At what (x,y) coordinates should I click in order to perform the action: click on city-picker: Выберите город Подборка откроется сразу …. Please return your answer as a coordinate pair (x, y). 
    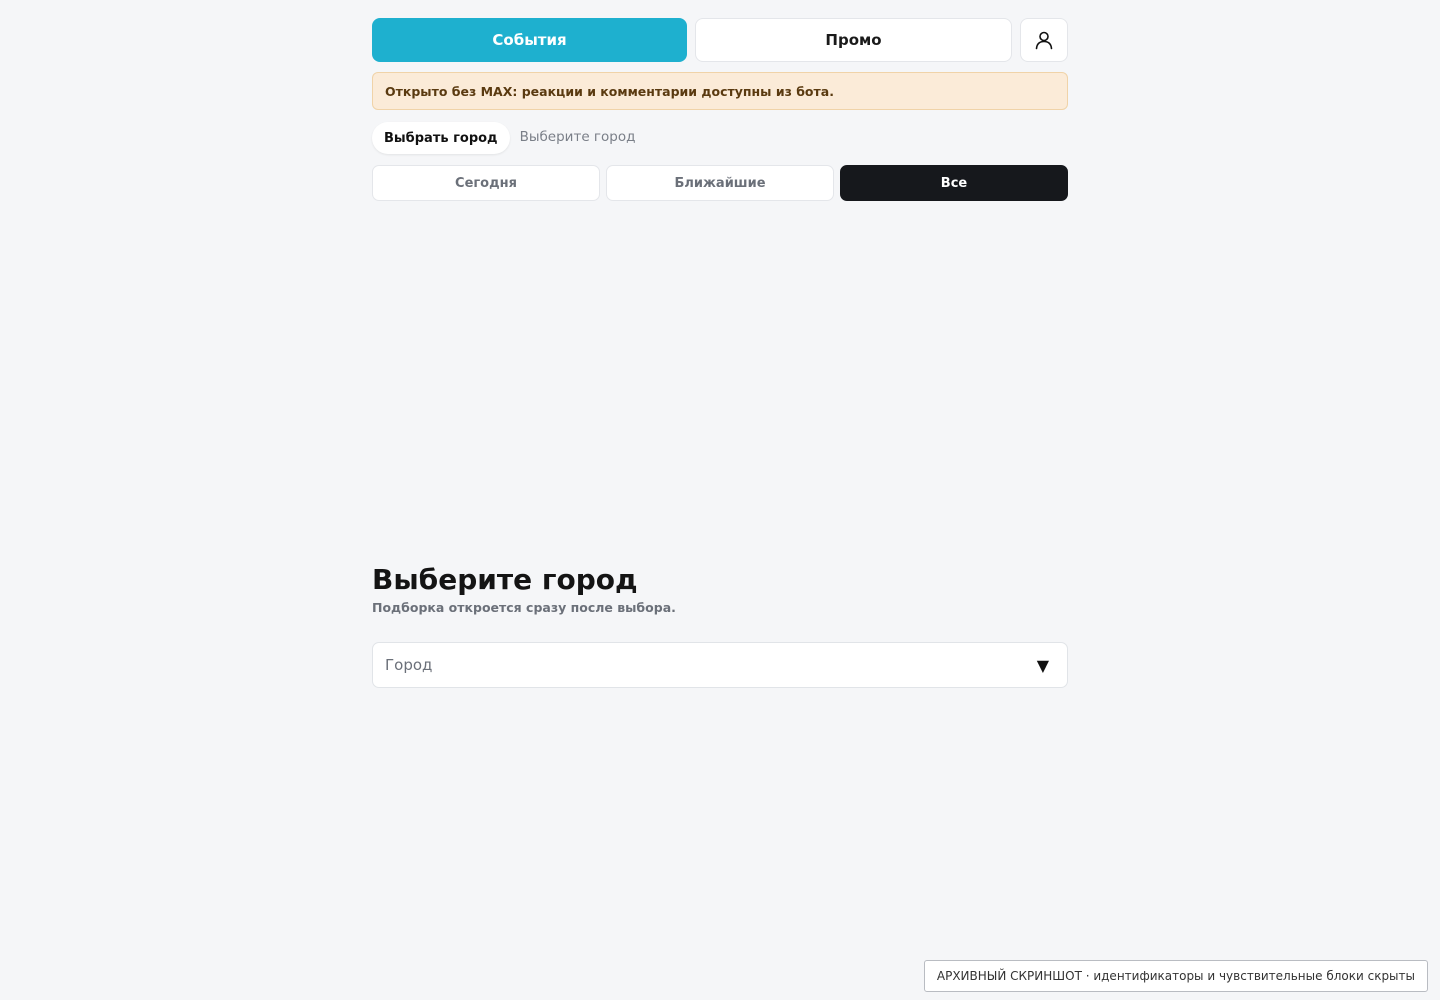
    Looking at the image, I should click on (720, 625).